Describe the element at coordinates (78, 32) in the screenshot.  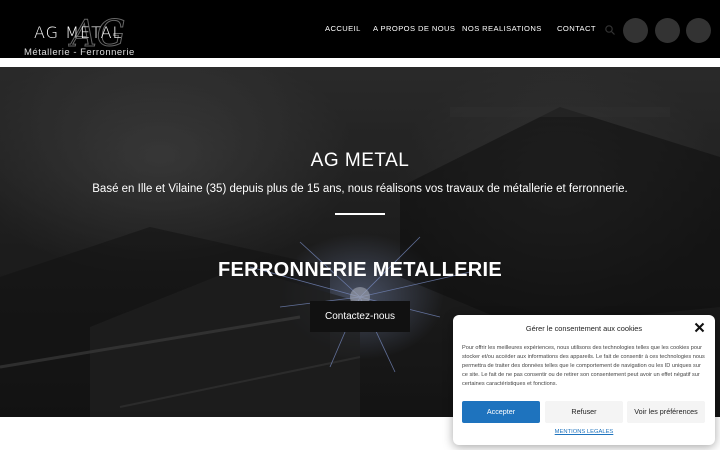
I see `logo-title: AG METAL` at that location.